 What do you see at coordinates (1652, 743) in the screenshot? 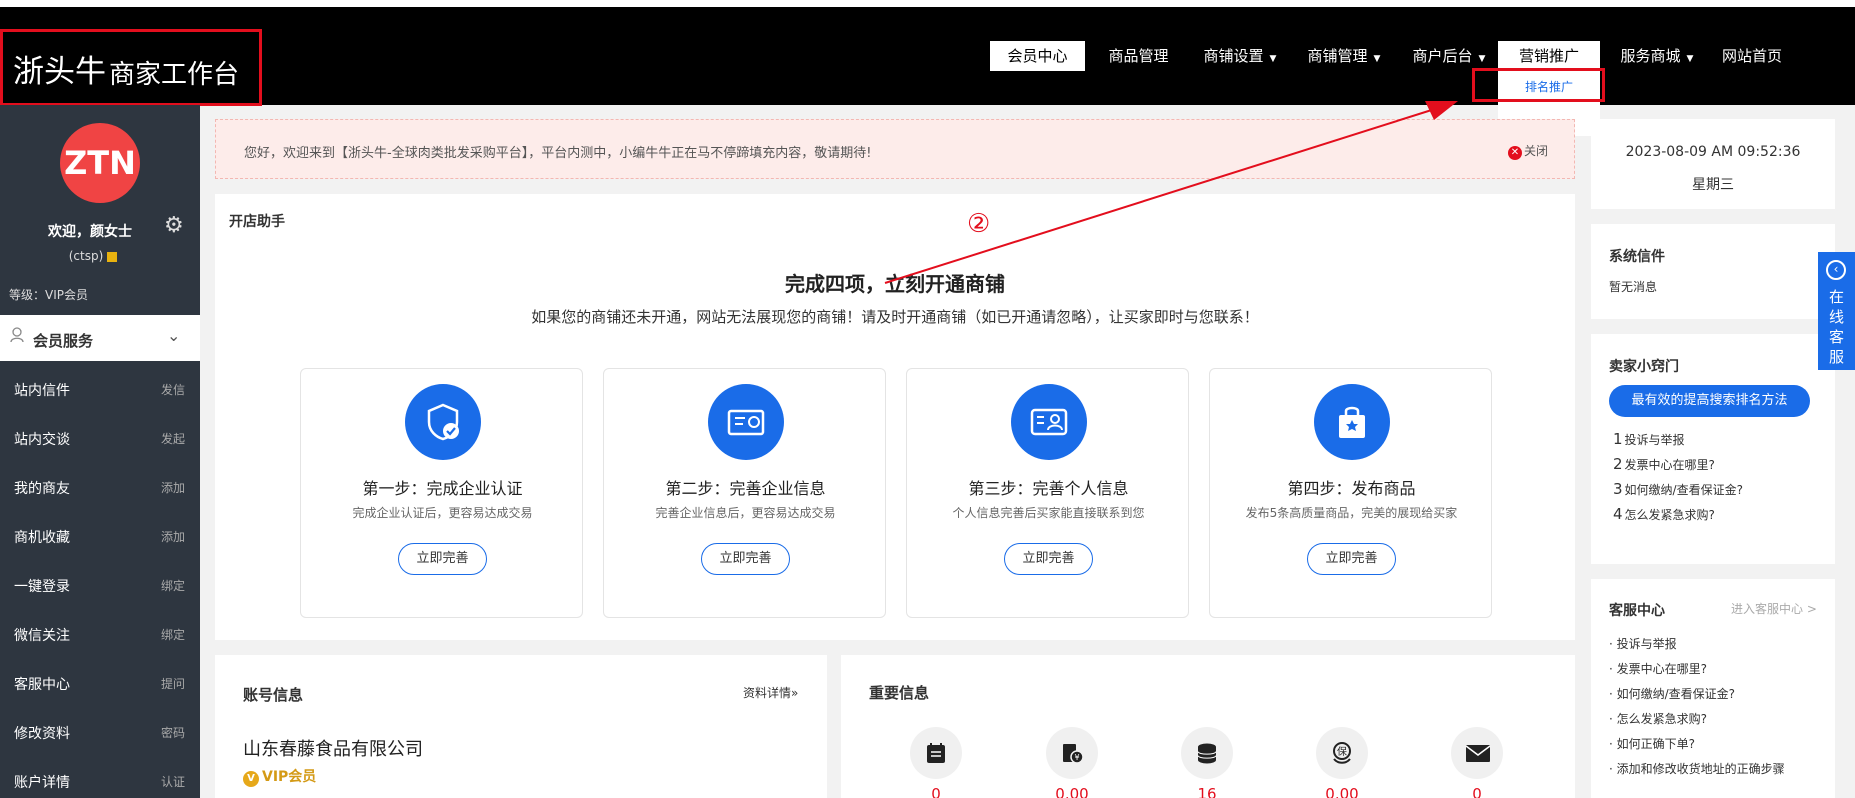
I see `service-link: · 如何正确下单?` at bounding box center [1652, 743].